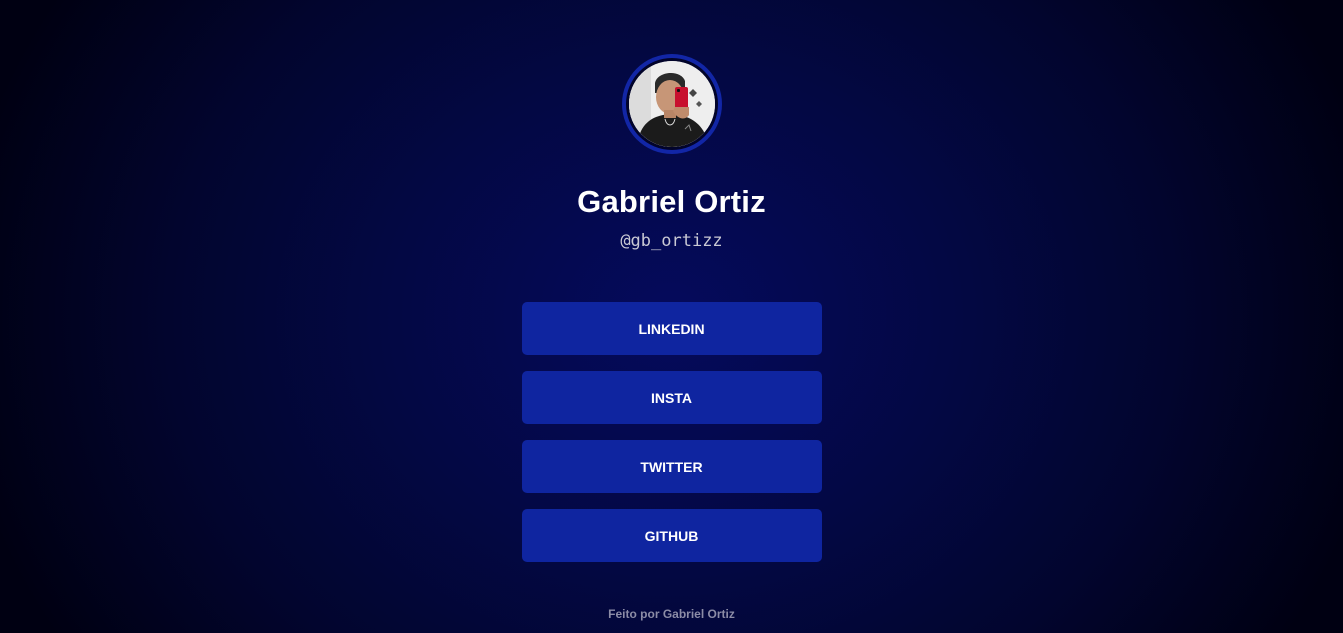 The image size is (1343, 633). Describe the element at coordinates (671, 201) in the screenshot. I see `profile-name: Gabriel Ortiz` at that location.